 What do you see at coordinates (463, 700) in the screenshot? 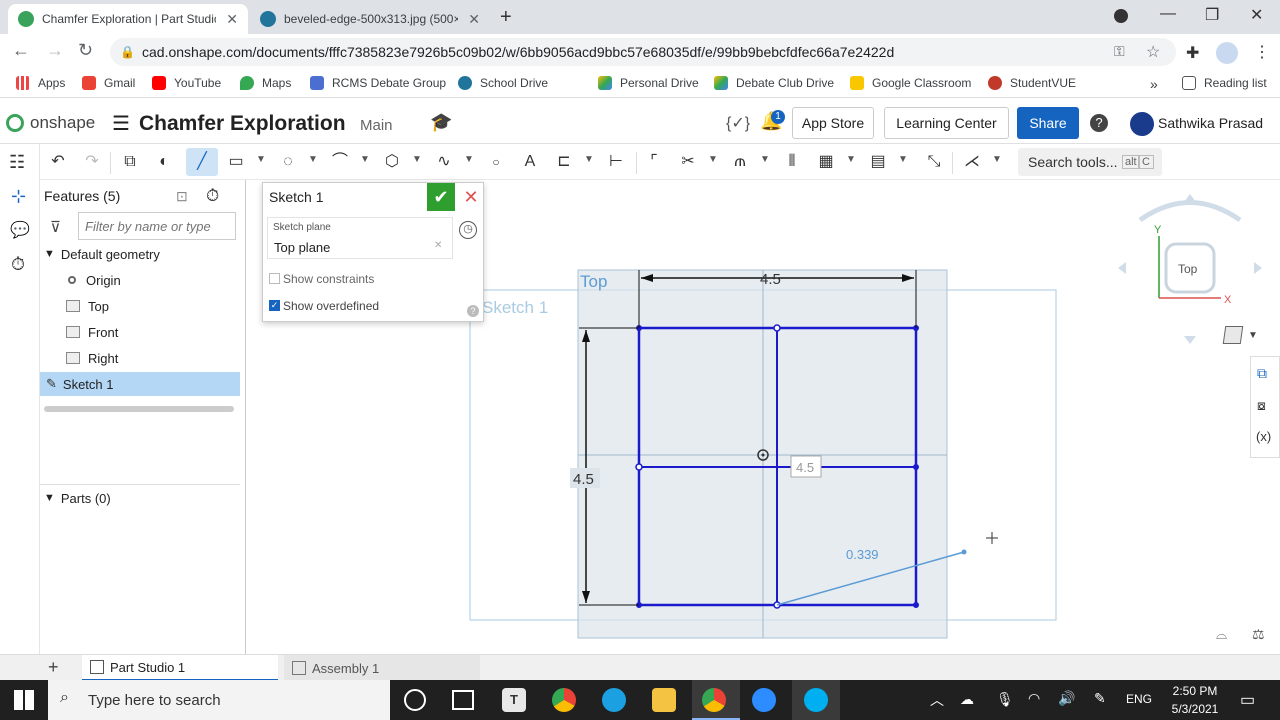
I see `task-view-icon` at bounding box center [463, 700].